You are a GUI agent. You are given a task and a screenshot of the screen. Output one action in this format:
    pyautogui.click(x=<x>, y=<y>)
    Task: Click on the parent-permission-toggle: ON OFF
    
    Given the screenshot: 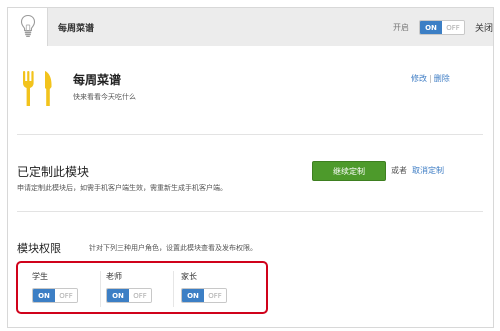 What is the action you would take?
    pyautogui.click(x=204, y=295)
    